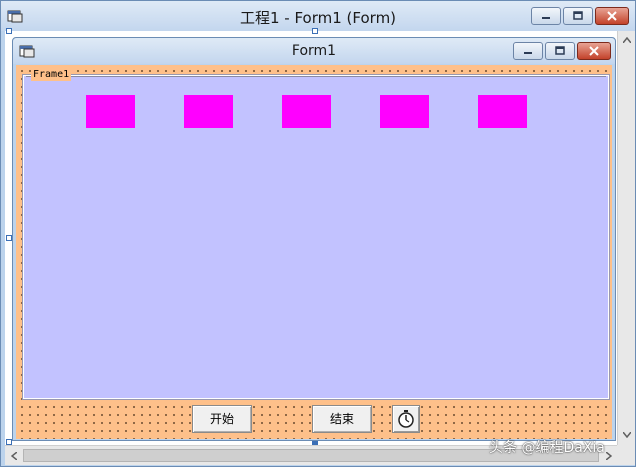  I want to click on scroll-down-button, so click(627, 435).